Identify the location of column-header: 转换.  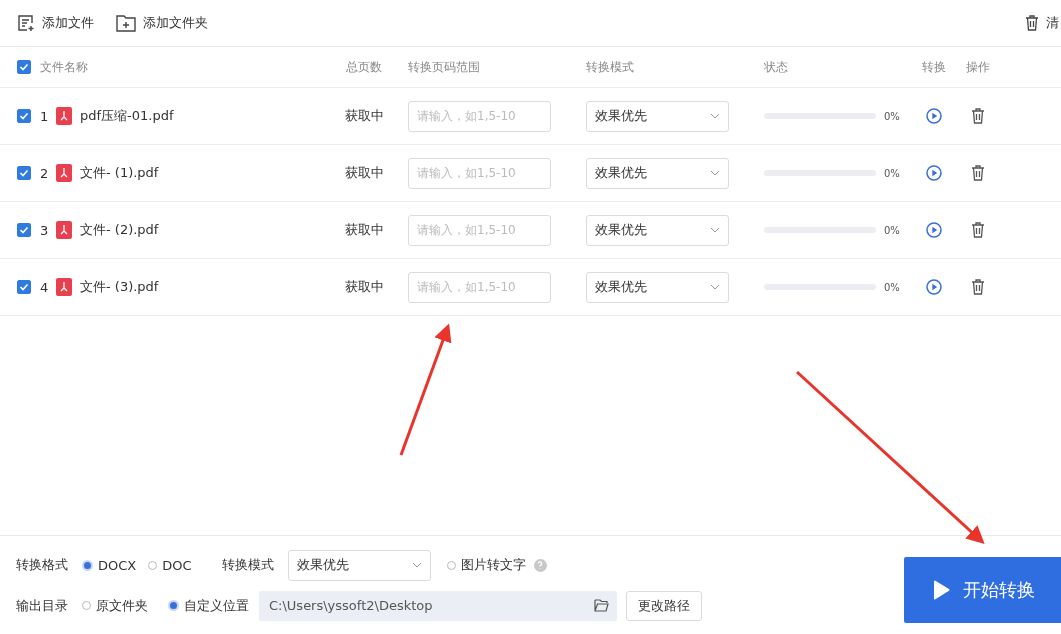
(934, 67).